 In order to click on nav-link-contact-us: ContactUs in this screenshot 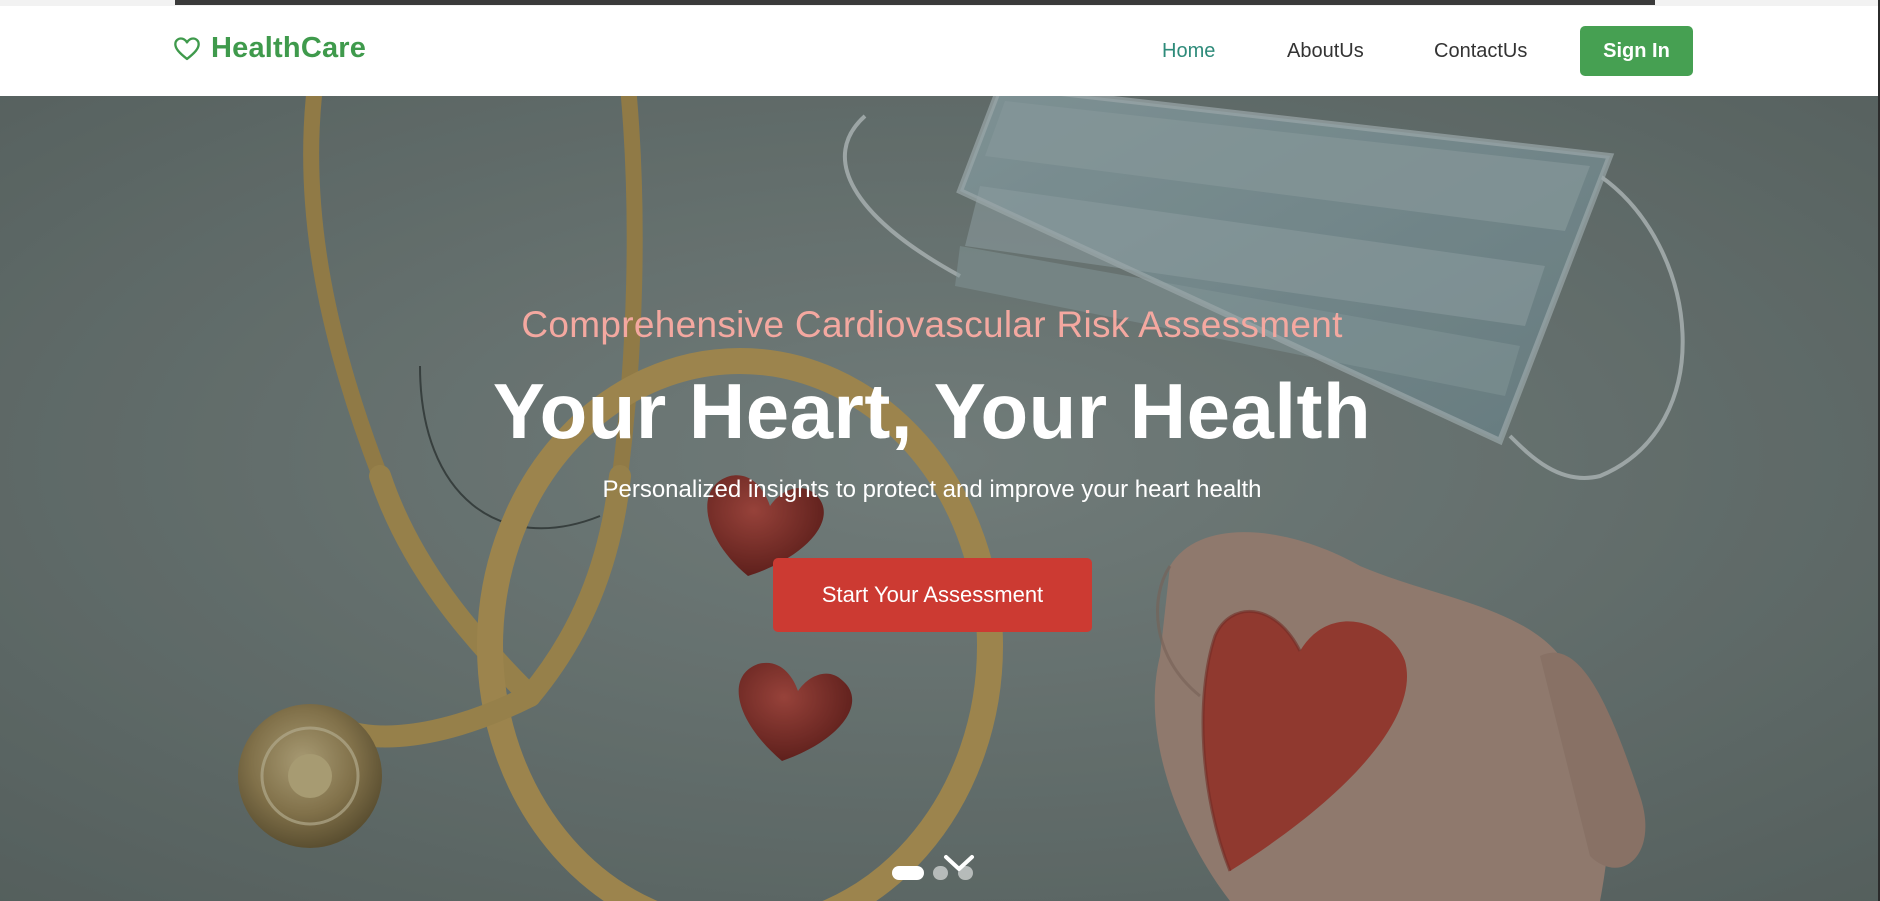, I will do `click(1480, 51)`.